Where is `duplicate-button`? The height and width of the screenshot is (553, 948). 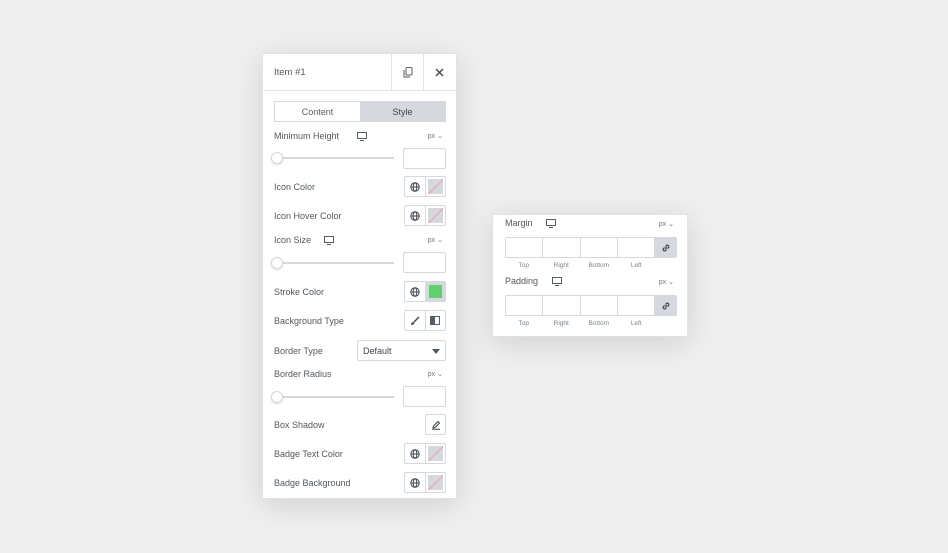 duplicate-button is located at coordinates (407, 72).